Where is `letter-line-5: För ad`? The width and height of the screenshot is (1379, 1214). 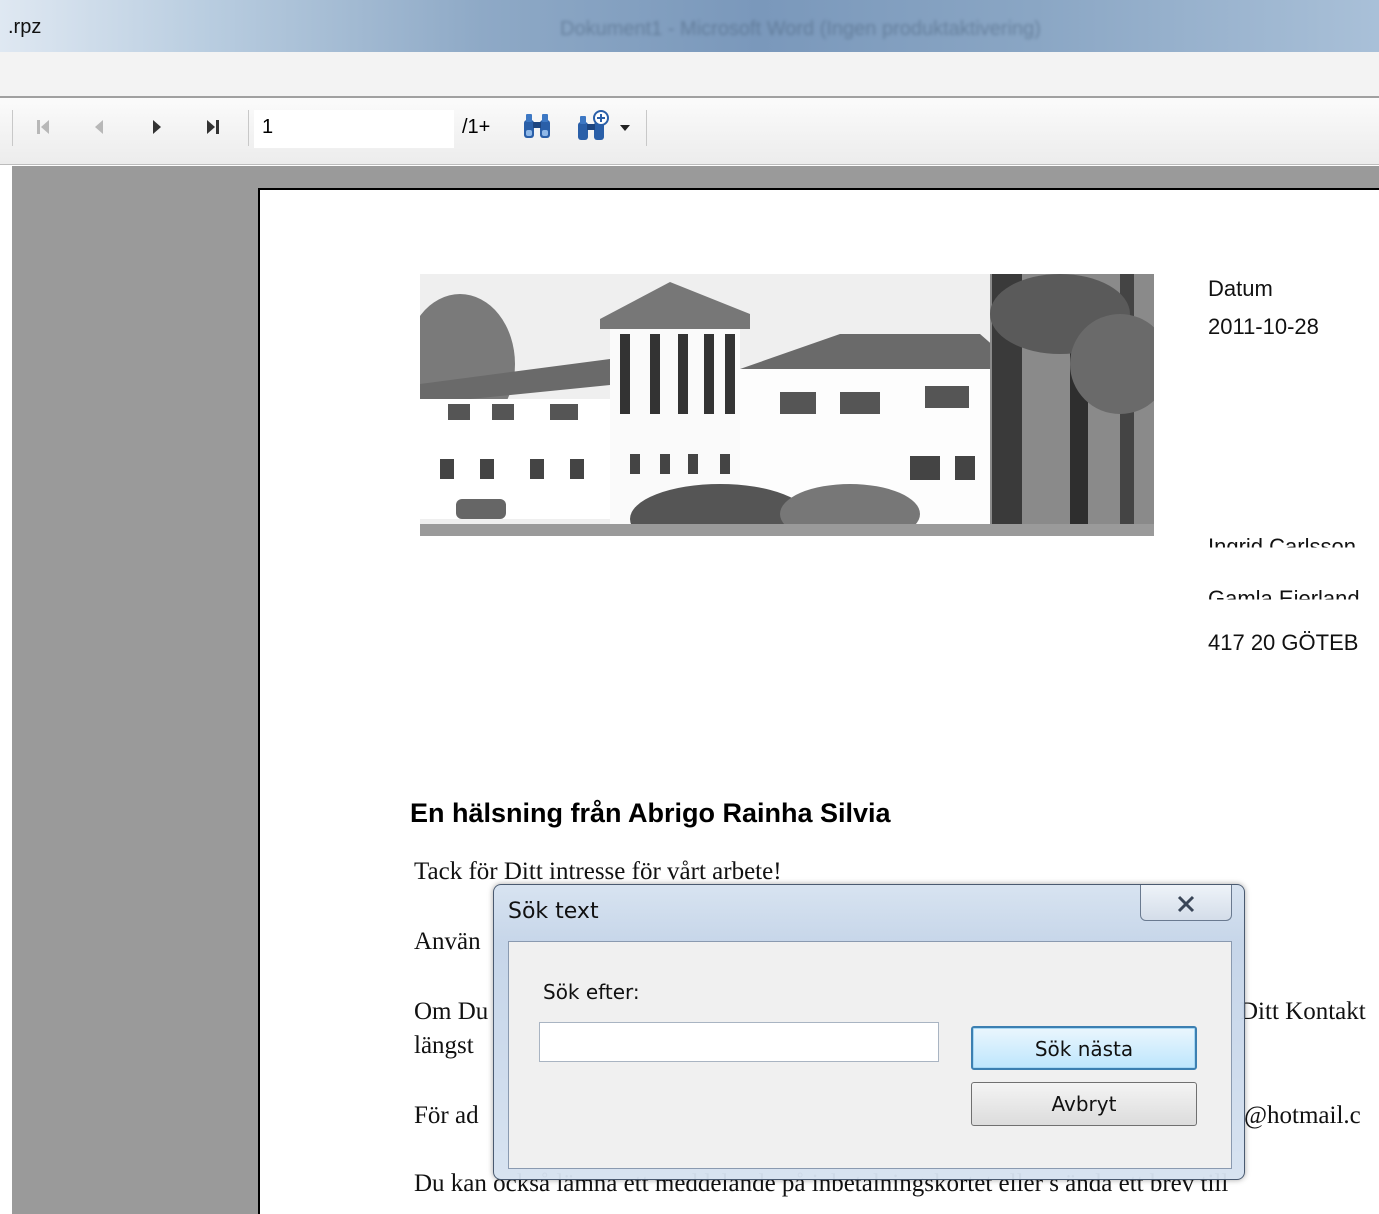
letter-line-5: För ad is located at coordinates (446, 1115).